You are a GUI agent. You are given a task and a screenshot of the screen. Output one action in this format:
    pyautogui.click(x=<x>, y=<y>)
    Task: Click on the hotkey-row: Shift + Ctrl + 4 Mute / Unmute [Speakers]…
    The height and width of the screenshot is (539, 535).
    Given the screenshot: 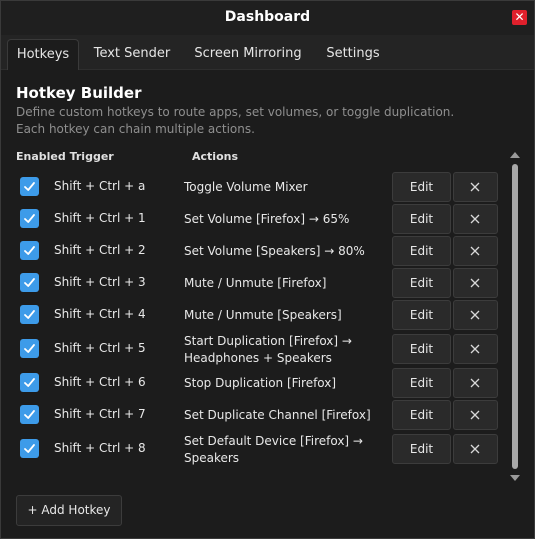 What is the action you would take?
    pyautogui.click(x=253, y=314)
    